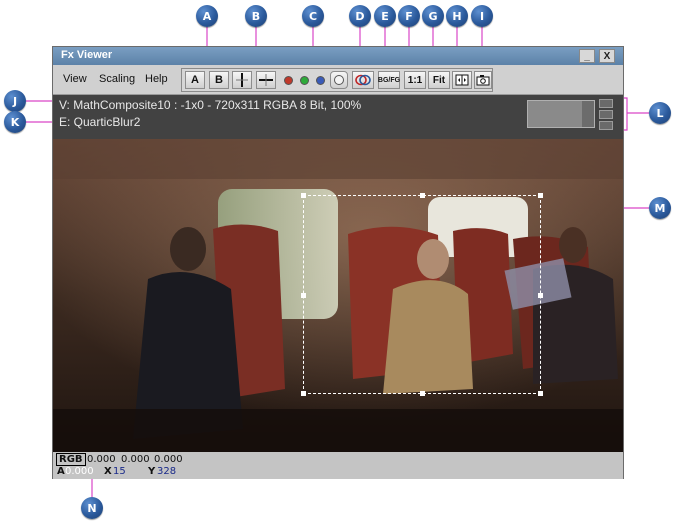 Image resolution: width=676 pixels, height=524 pixels. I want to click on histogram-mid-button, so click(606, 114).